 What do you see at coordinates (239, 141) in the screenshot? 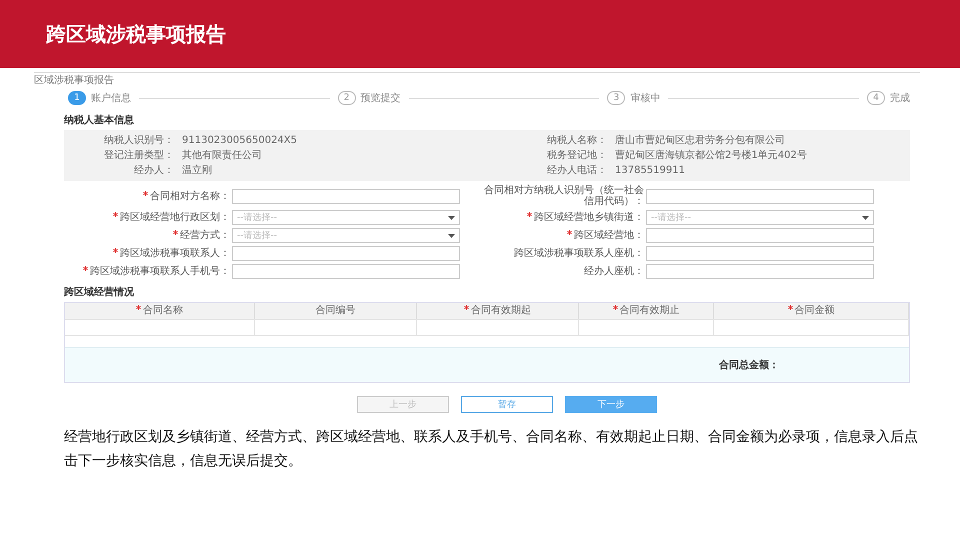
I see `info-value: 9113023005650024X5` at bounding box center [239, 141].